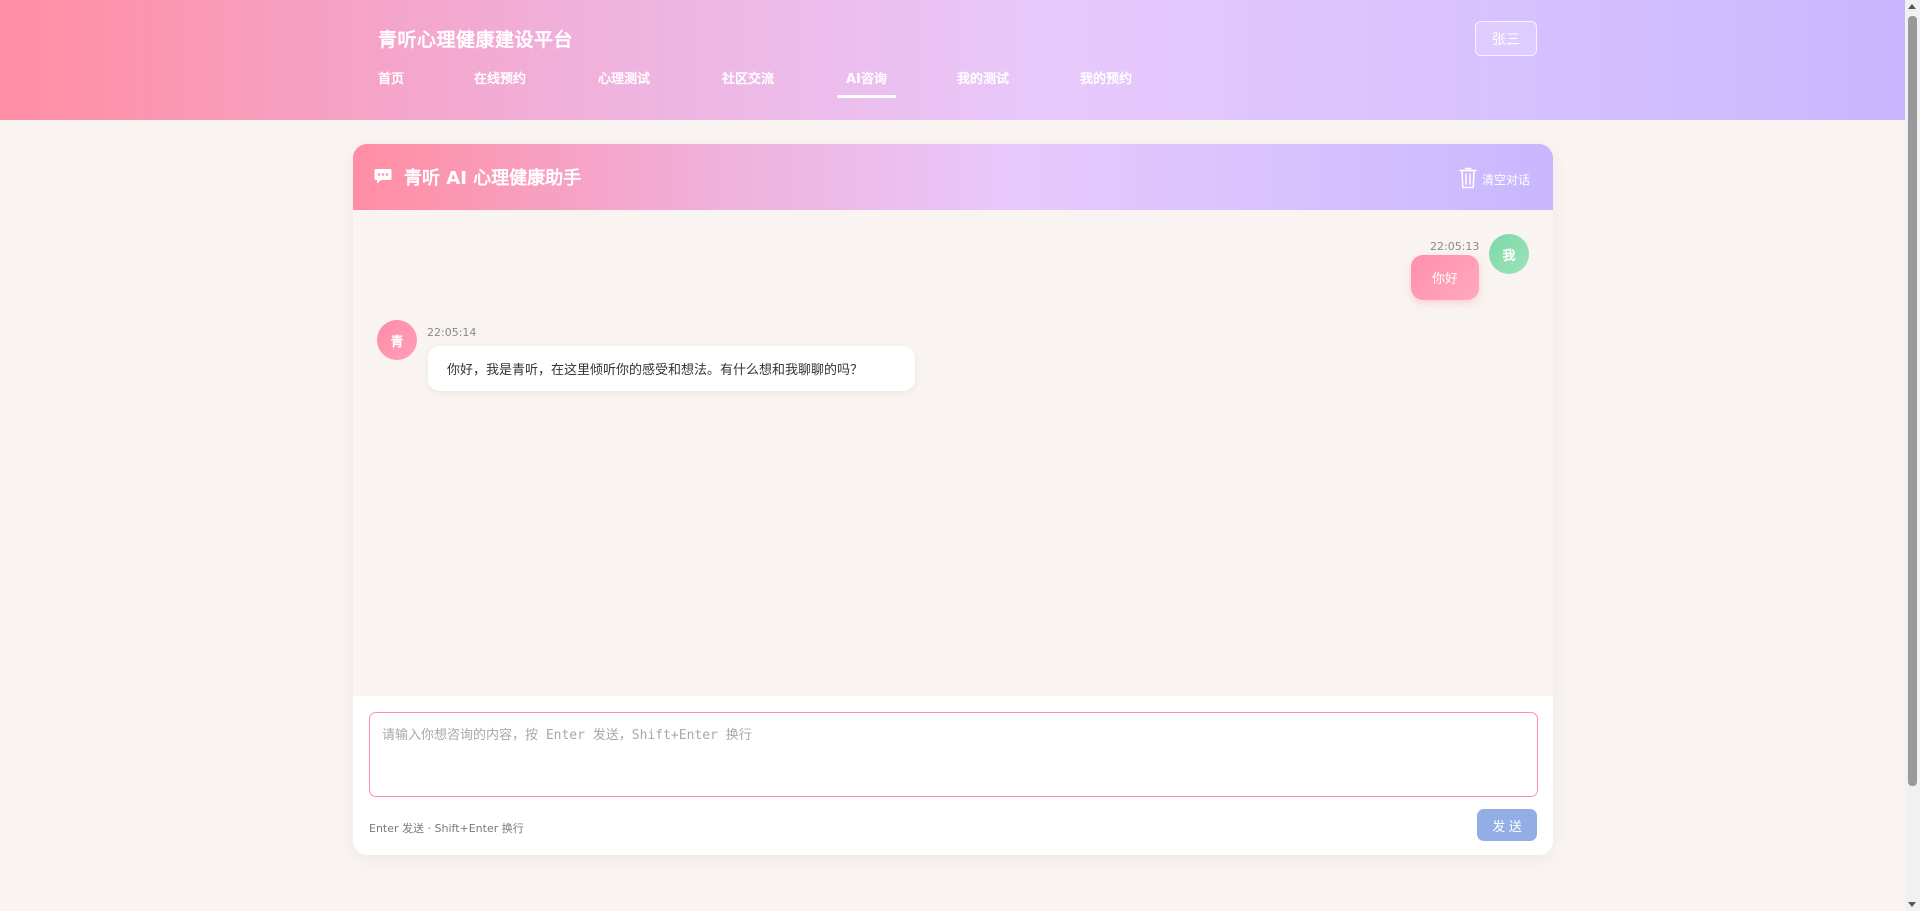 This screenshot has height=911, width=1920. What do you see at coordinates (866, 83) in the screenshot?
I see `nav-item-ai-consult: AI咨询` at bounding box center [866, 83].